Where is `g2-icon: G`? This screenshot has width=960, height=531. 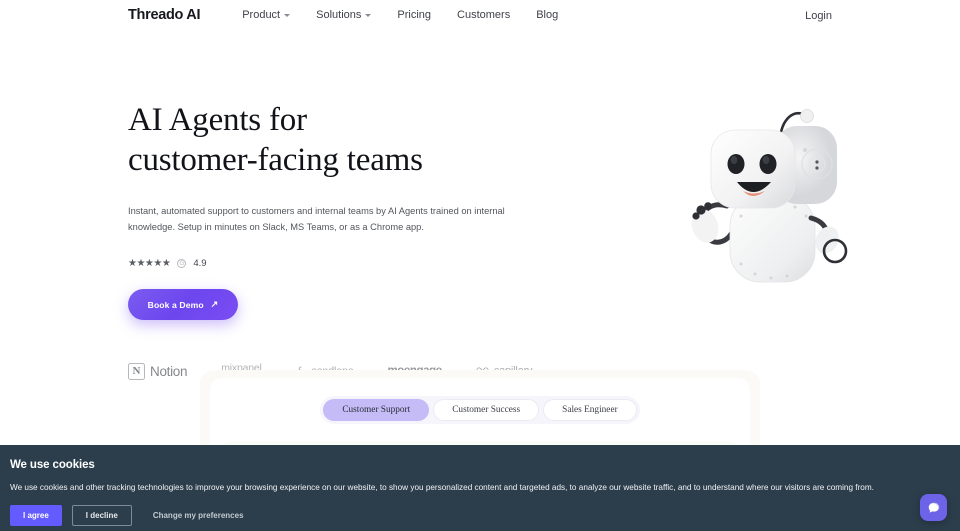 g2-icon: G is located at coordinates (182, 264).